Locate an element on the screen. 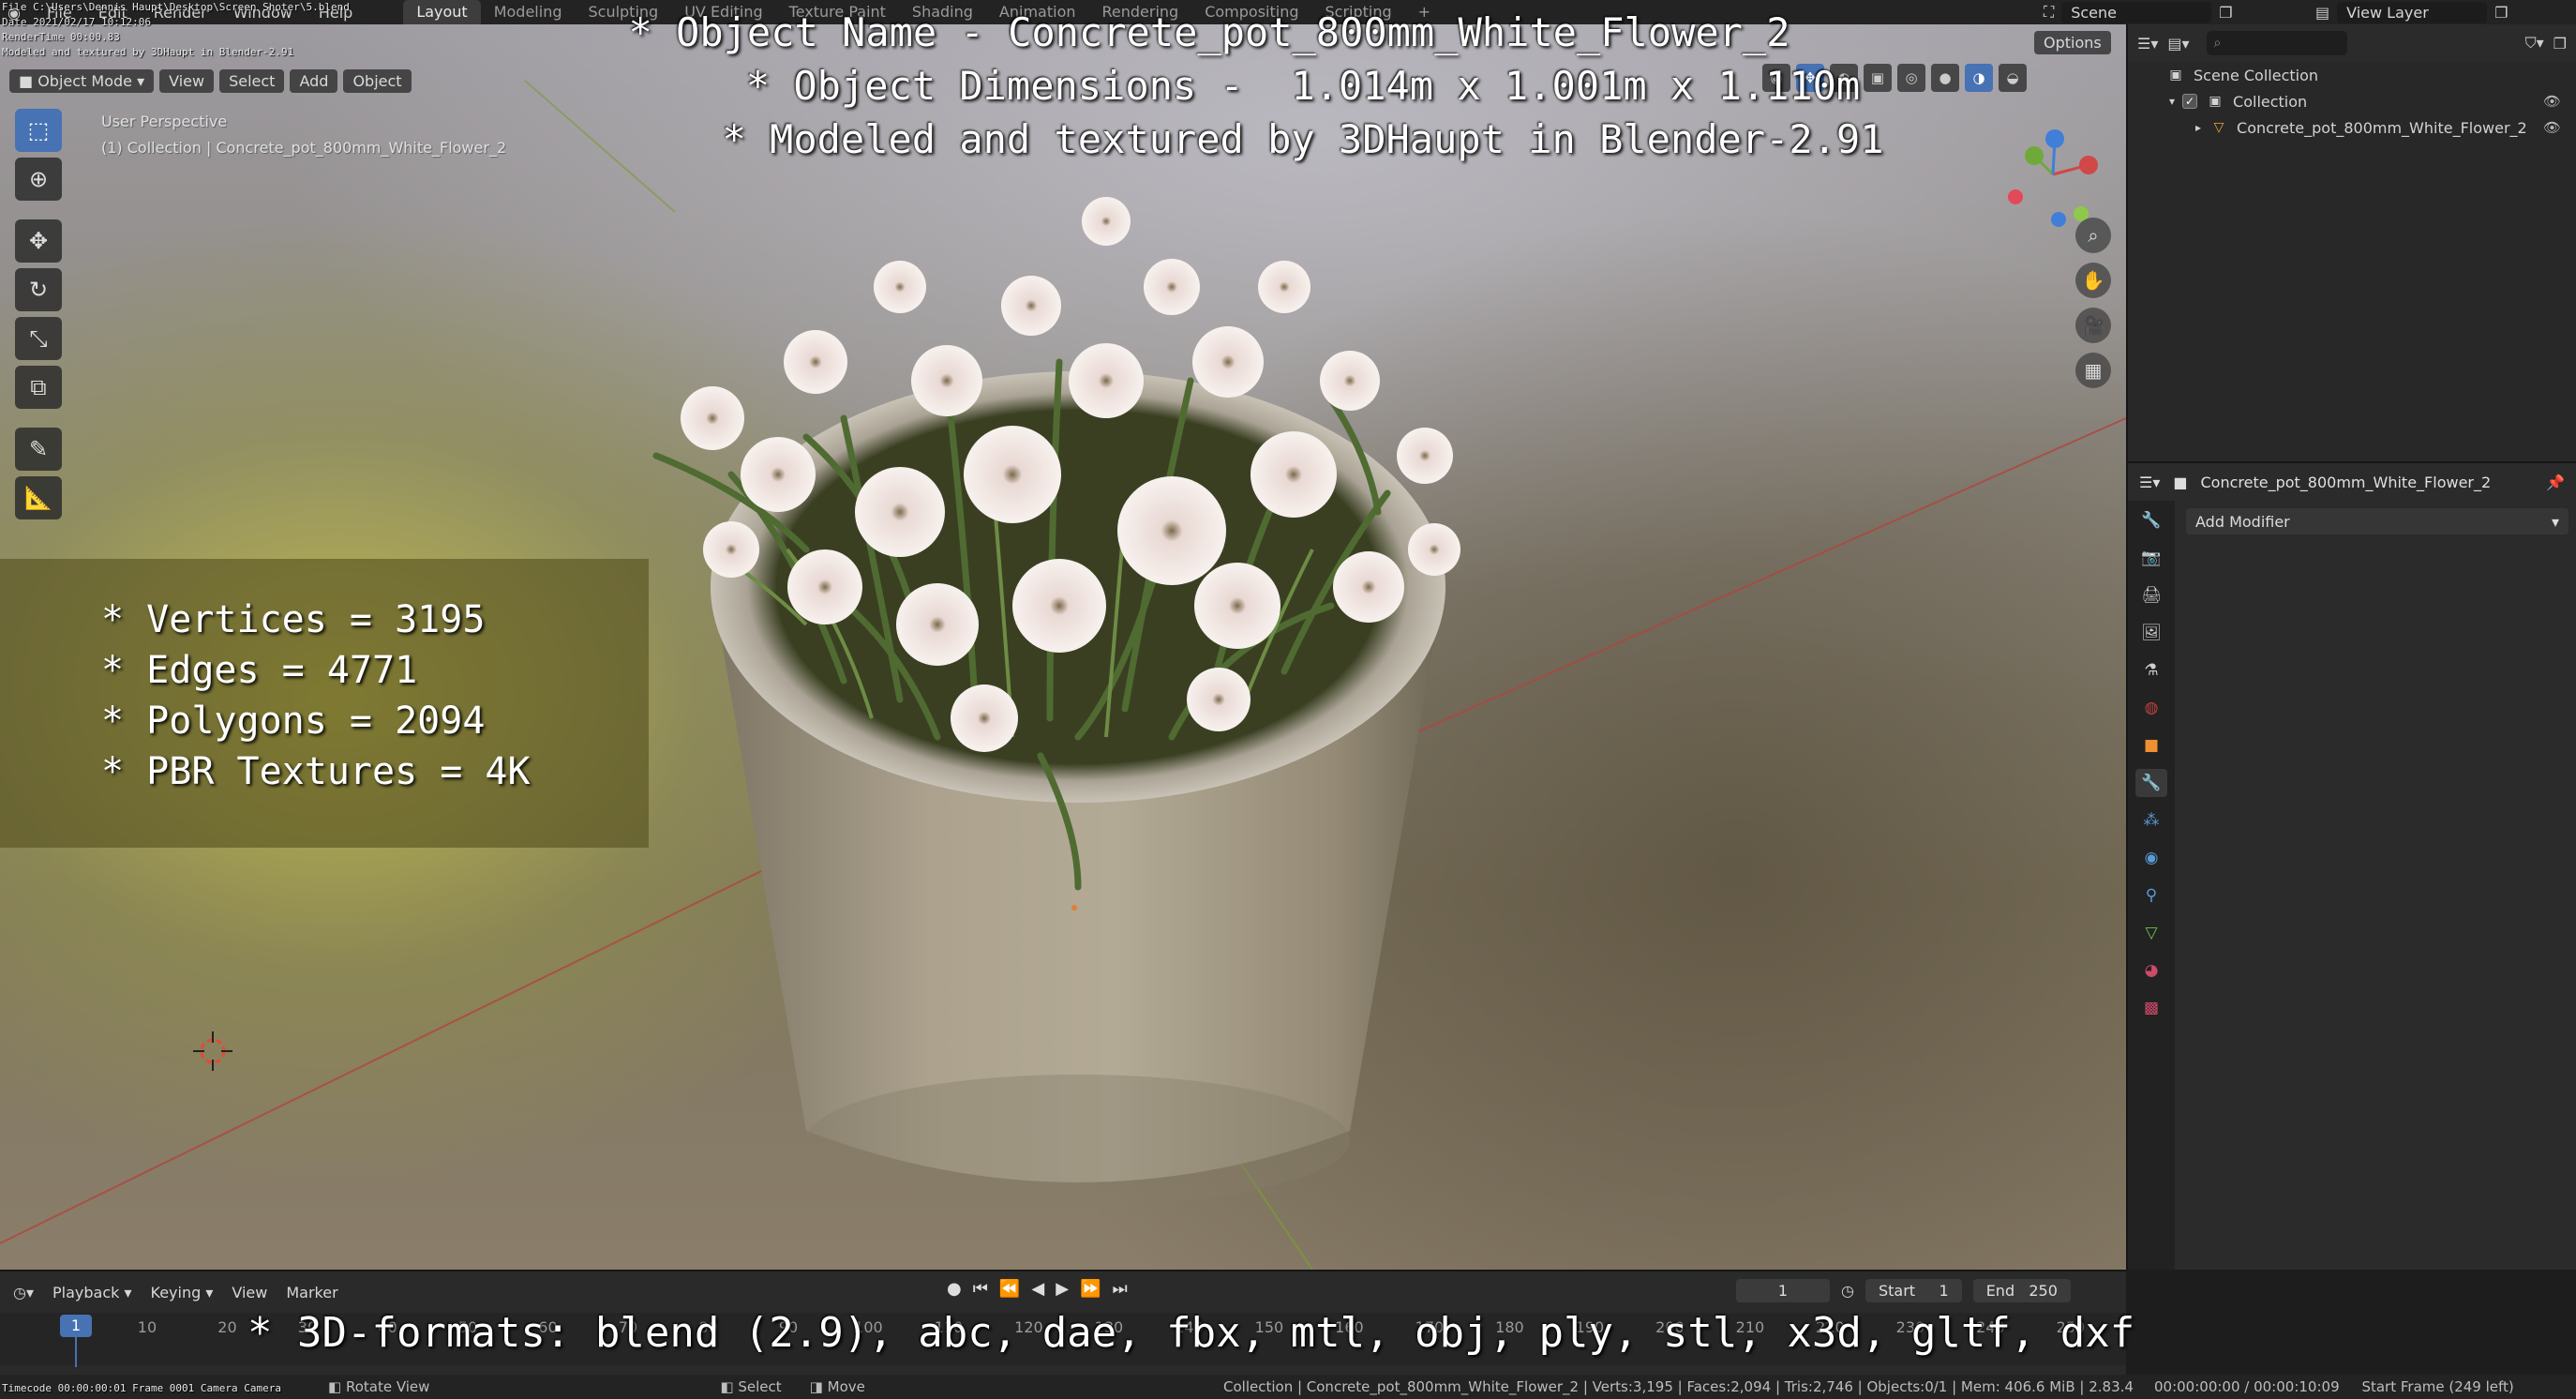  outliner-search-input: ⌕ is located at coordinates (2277, 43).